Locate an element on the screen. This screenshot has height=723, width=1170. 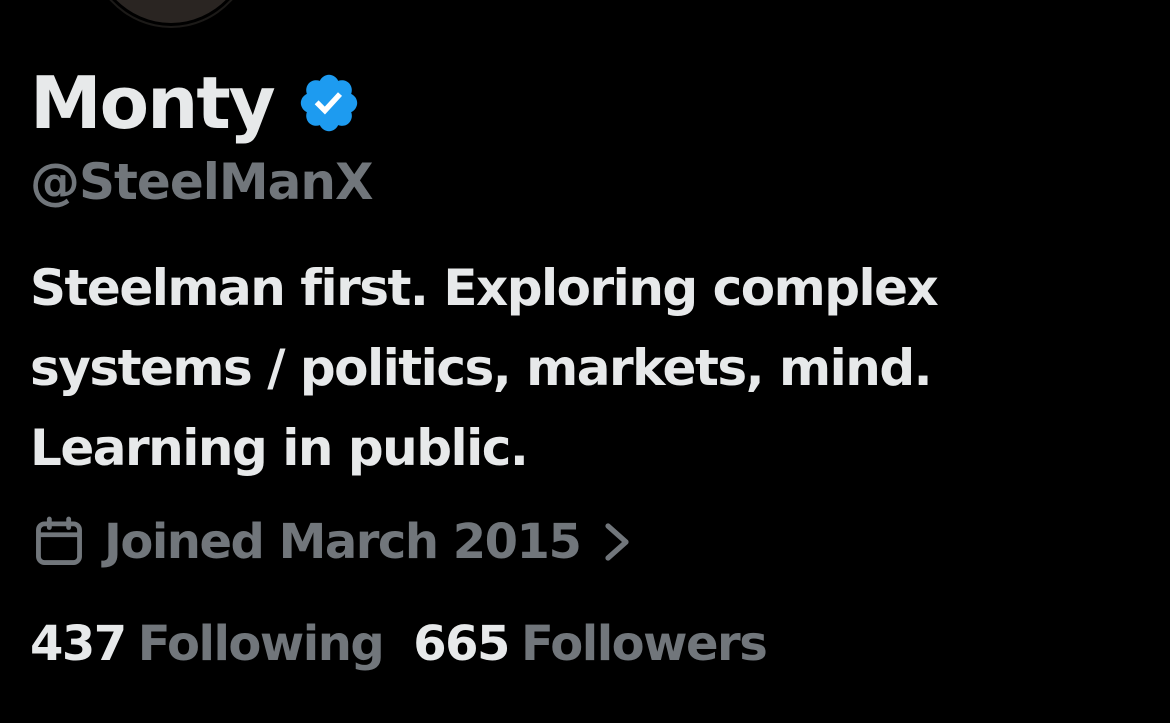
chevron-right-icon is located at coordinates (617, 542).